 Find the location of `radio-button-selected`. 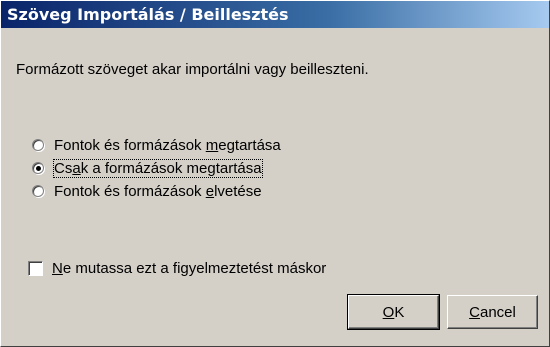

radio-button-selected is located at coordinates (38, 168).